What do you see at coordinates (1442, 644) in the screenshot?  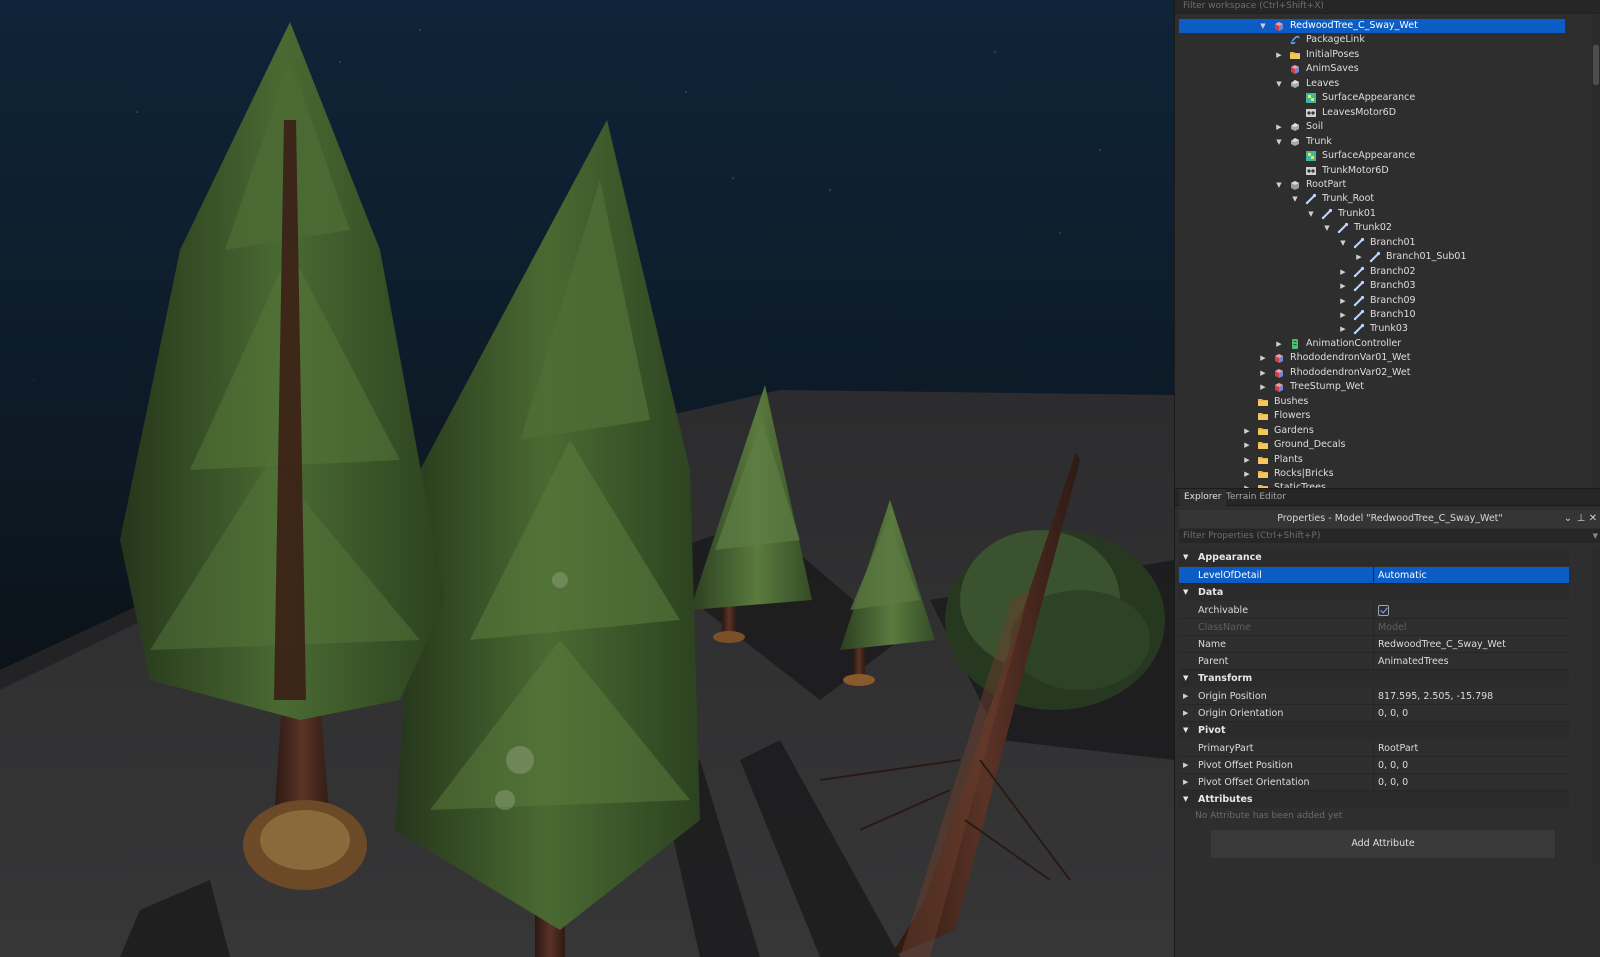 I see `property-value: RedwoodTree_C_Sway_Wet` at bounding box center [1442, 644].